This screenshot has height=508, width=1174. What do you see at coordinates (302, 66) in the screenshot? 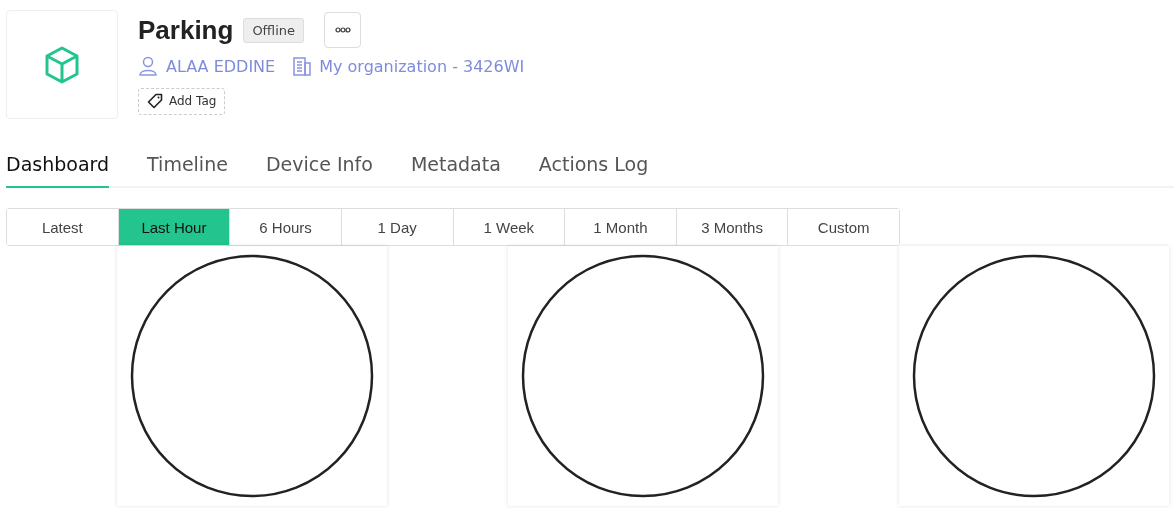
I see `building-icon` at bounding box center [302, 66].